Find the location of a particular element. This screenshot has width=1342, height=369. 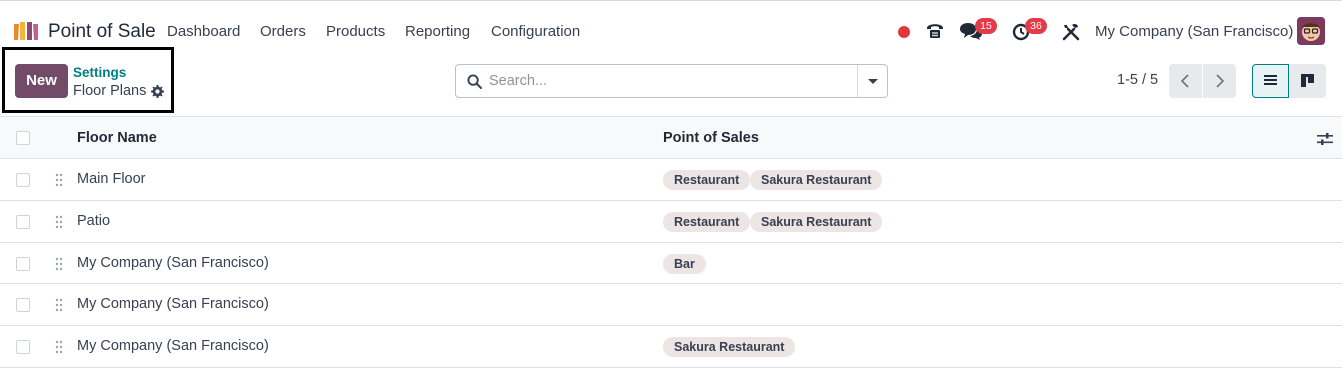

pager-next-button is located at coordinates (1219, 81).